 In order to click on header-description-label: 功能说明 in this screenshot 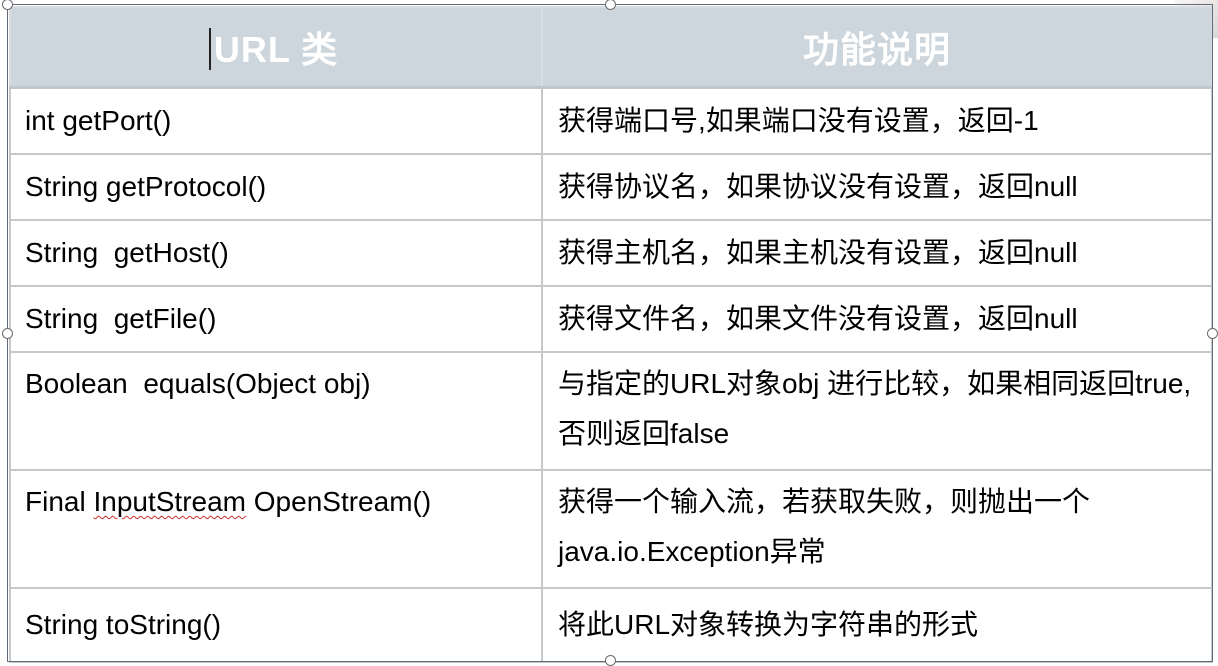, I will do `click(876, 49)`.